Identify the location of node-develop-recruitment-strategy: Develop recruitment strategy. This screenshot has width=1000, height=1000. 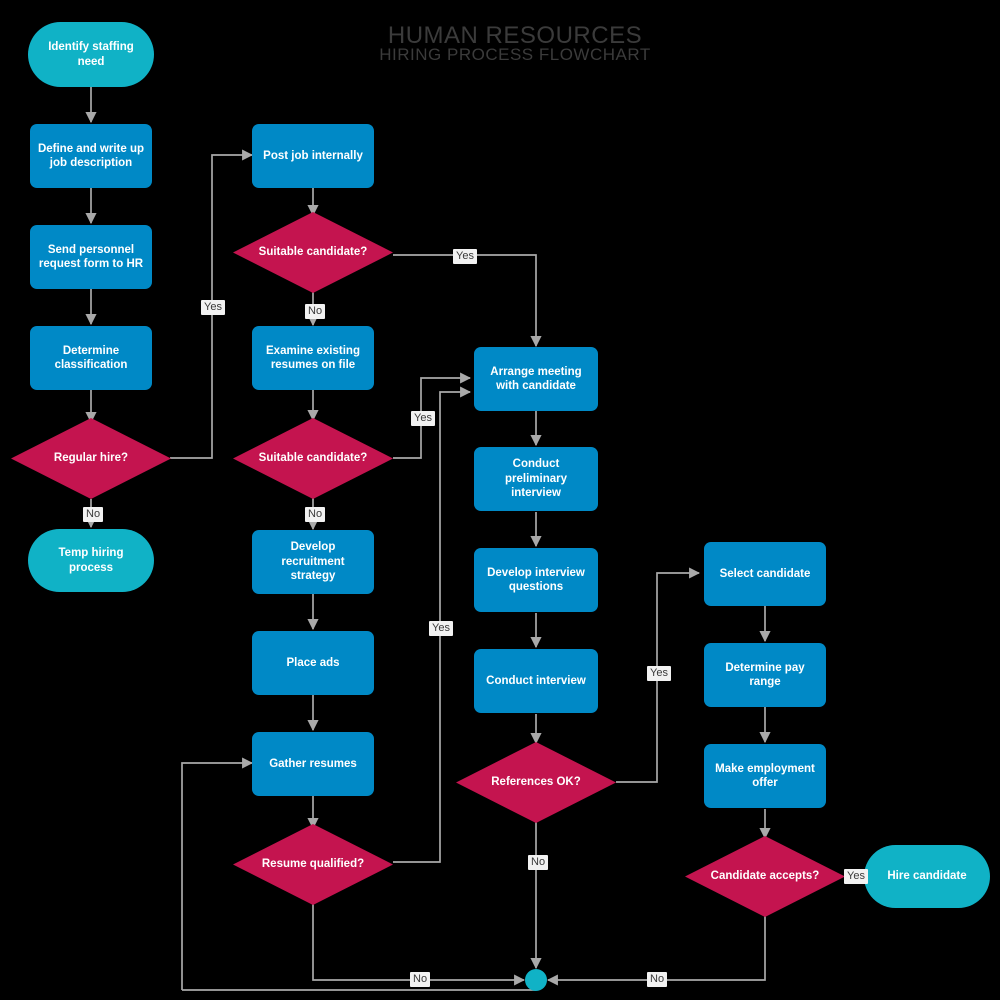
(313, 562).